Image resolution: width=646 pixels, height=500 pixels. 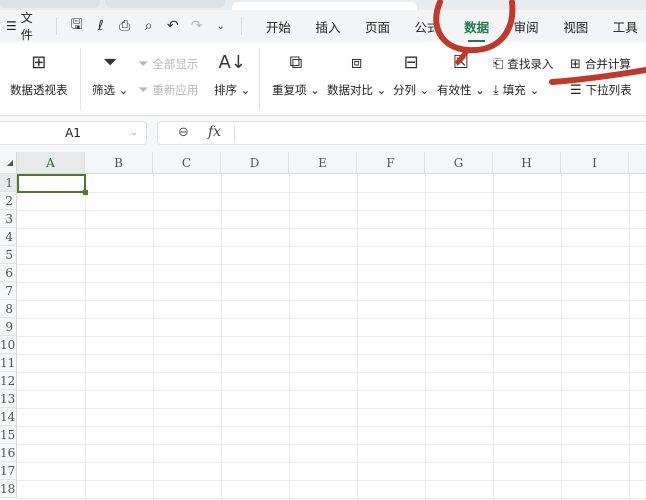 I want to click on column-header-I: I, so click(x=595, y=163).